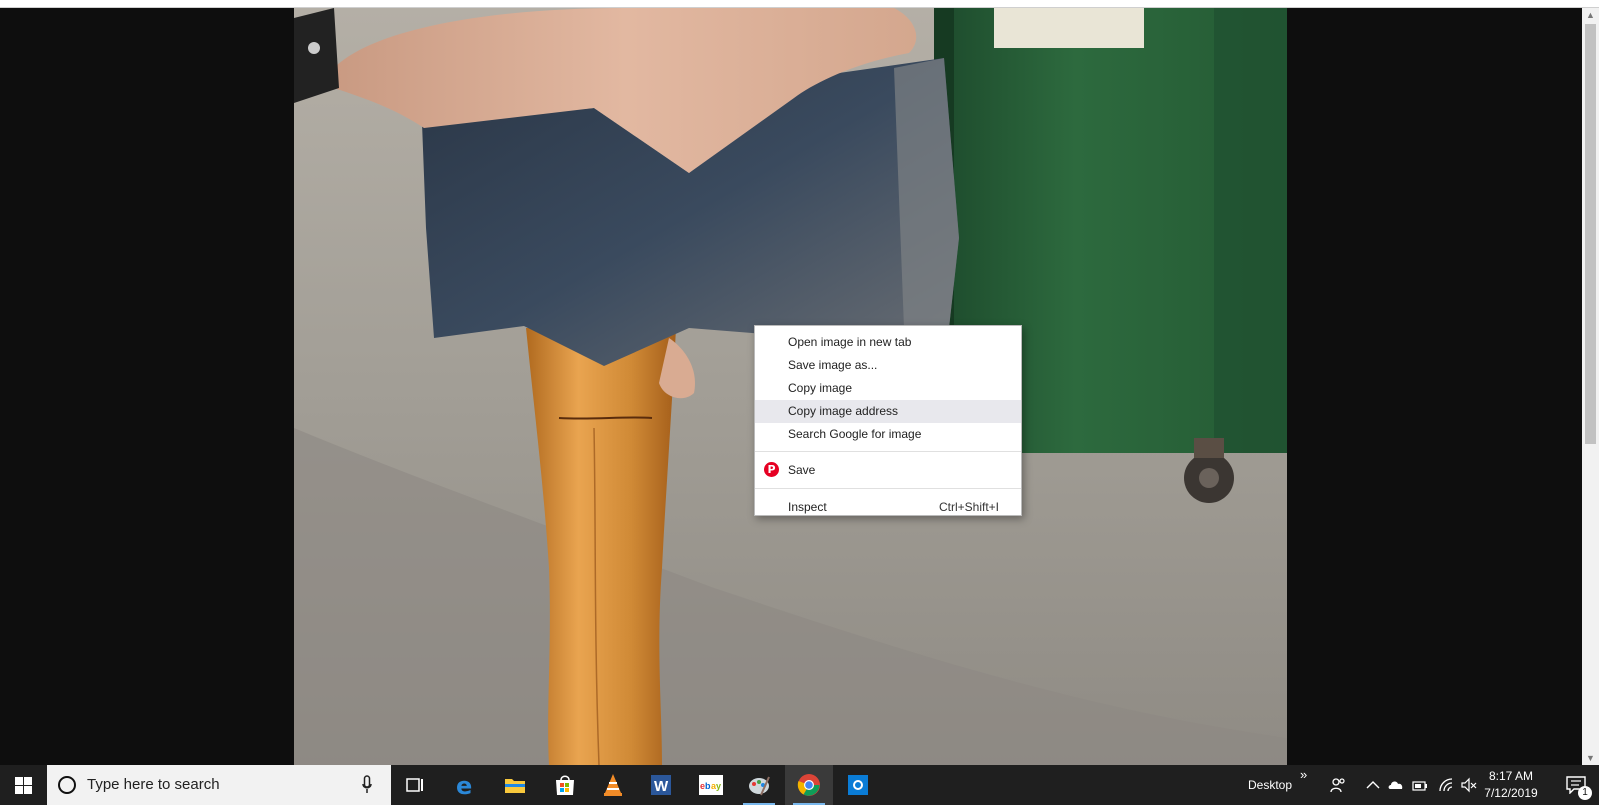 The height and width of the screenshot is (805, 1599). Describe the element at coordinates (1396, 785) in the screenshot. I see `onedrive-icon` at that location.